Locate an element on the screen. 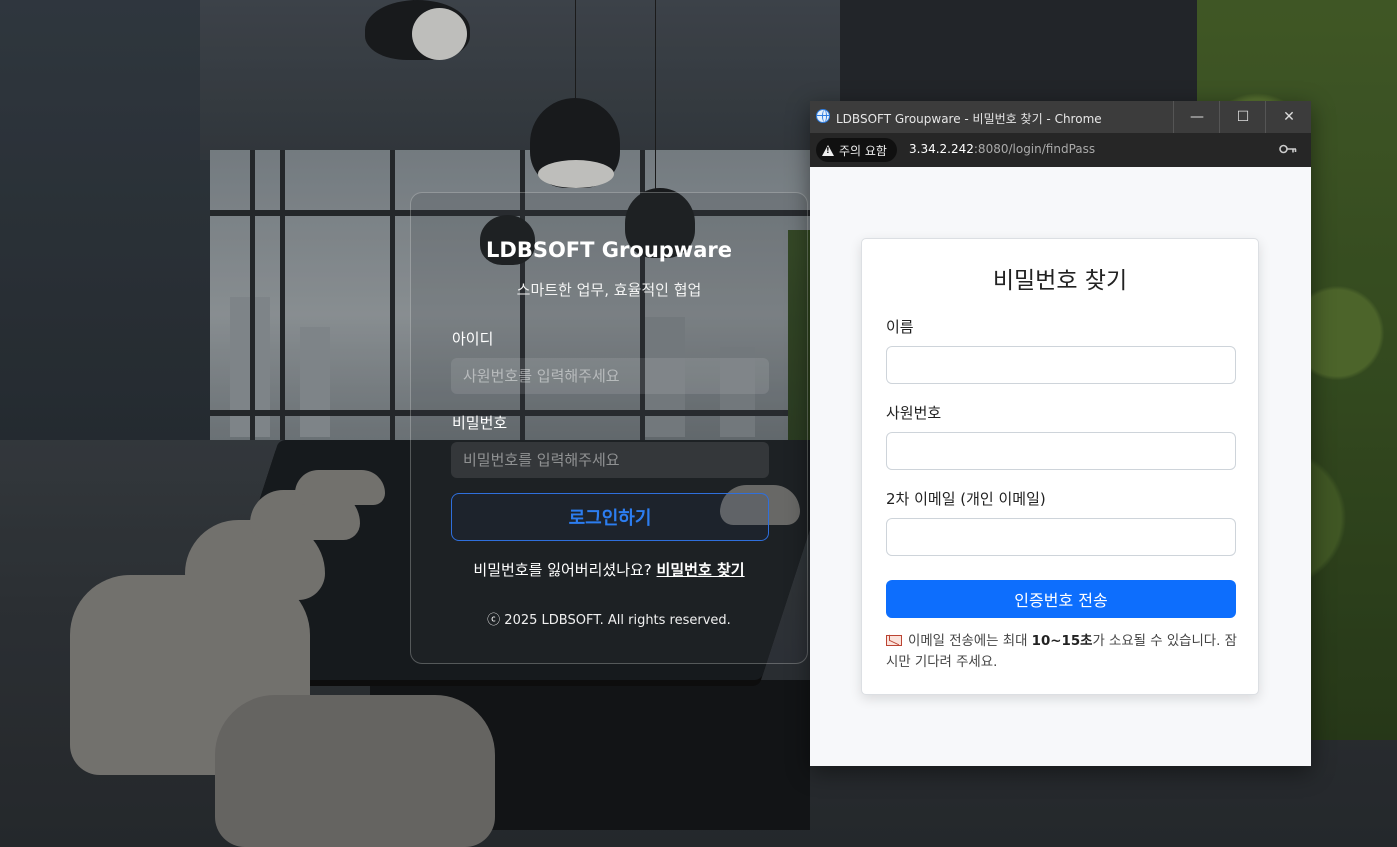 This screenshot has height=847, width=1397. mail-icon is located at coordinates (894, 640).